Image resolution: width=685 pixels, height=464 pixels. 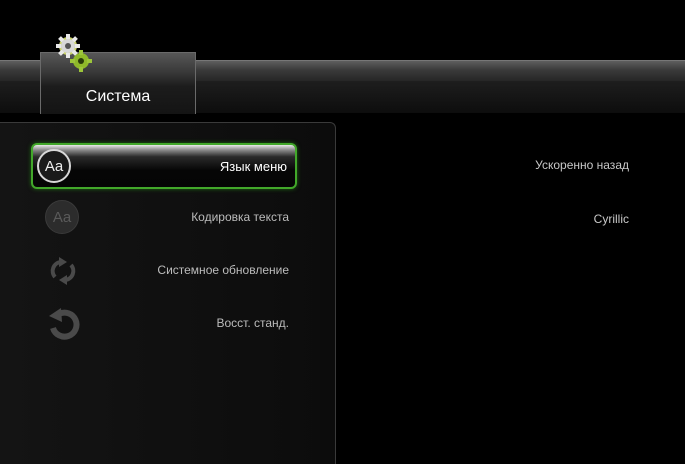 What do you see at coordinates (64, 324) in the screenshot?
I see `restore-arrow-icon` at bounding box center [64, 324].